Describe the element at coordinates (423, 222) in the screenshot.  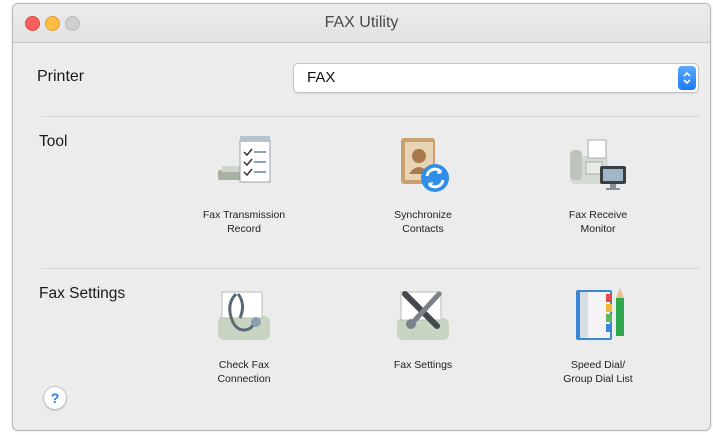
I see `tool-label: Synchronize Contacts` at that location.